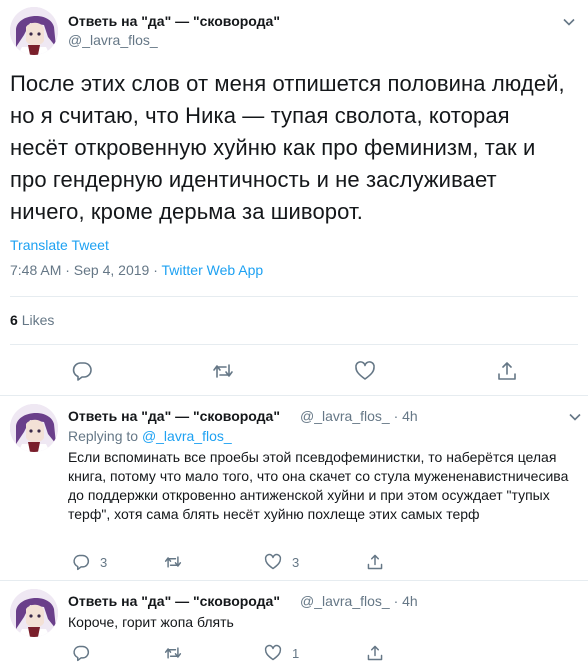 This screenshot has width=588, height=669. I want to click on likes-number: 6, so click(14, 320).